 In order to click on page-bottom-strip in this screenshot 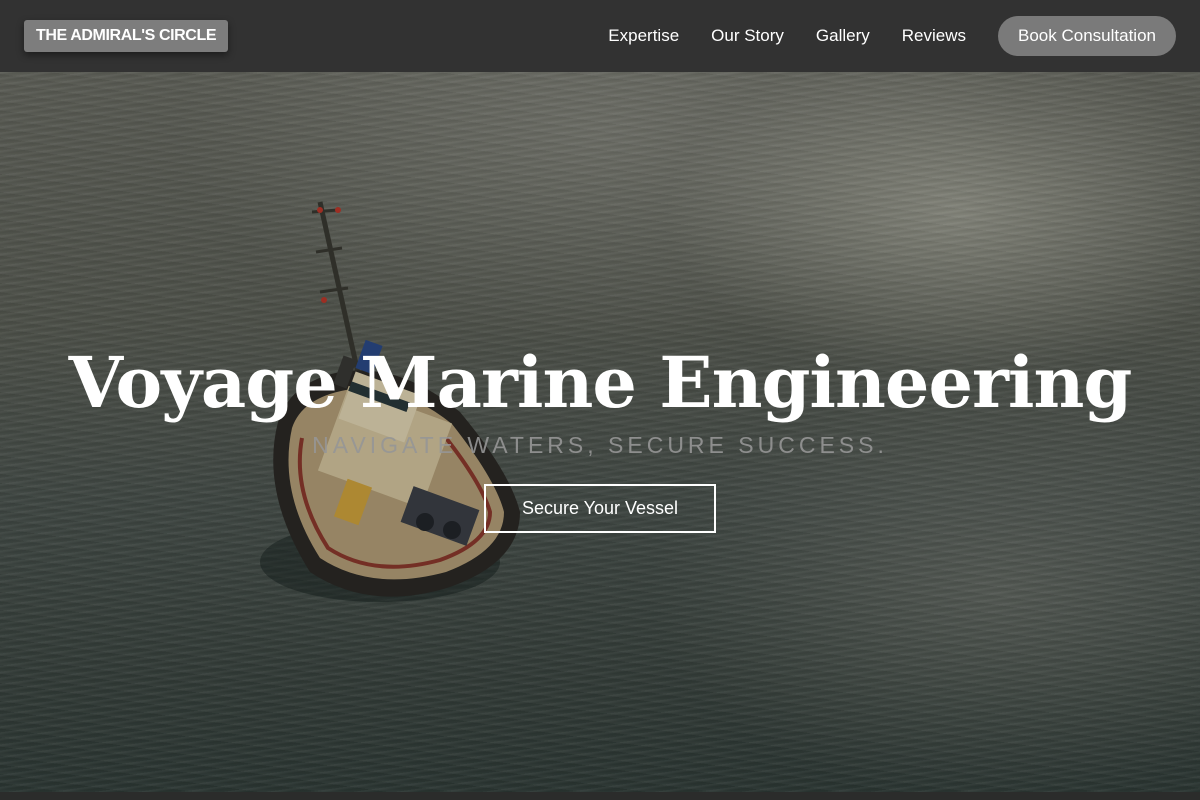, I will do `click(600, 796)`.